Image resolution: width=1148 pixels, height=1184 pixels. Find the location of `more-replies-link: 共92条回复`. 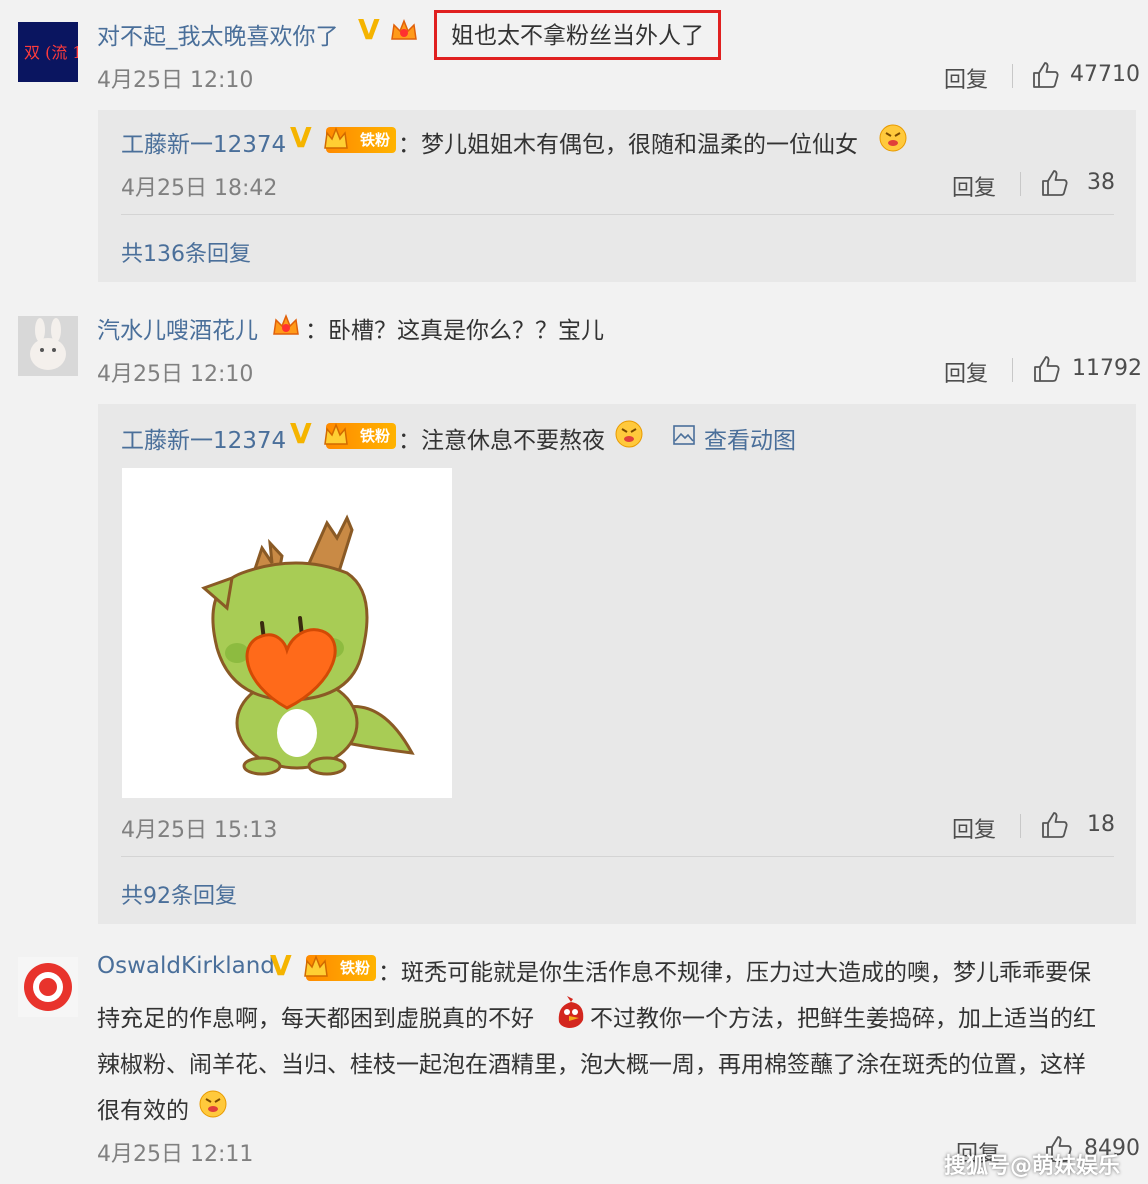

more-replies-link: 共92条回复 is located at coordinates (179, 894).